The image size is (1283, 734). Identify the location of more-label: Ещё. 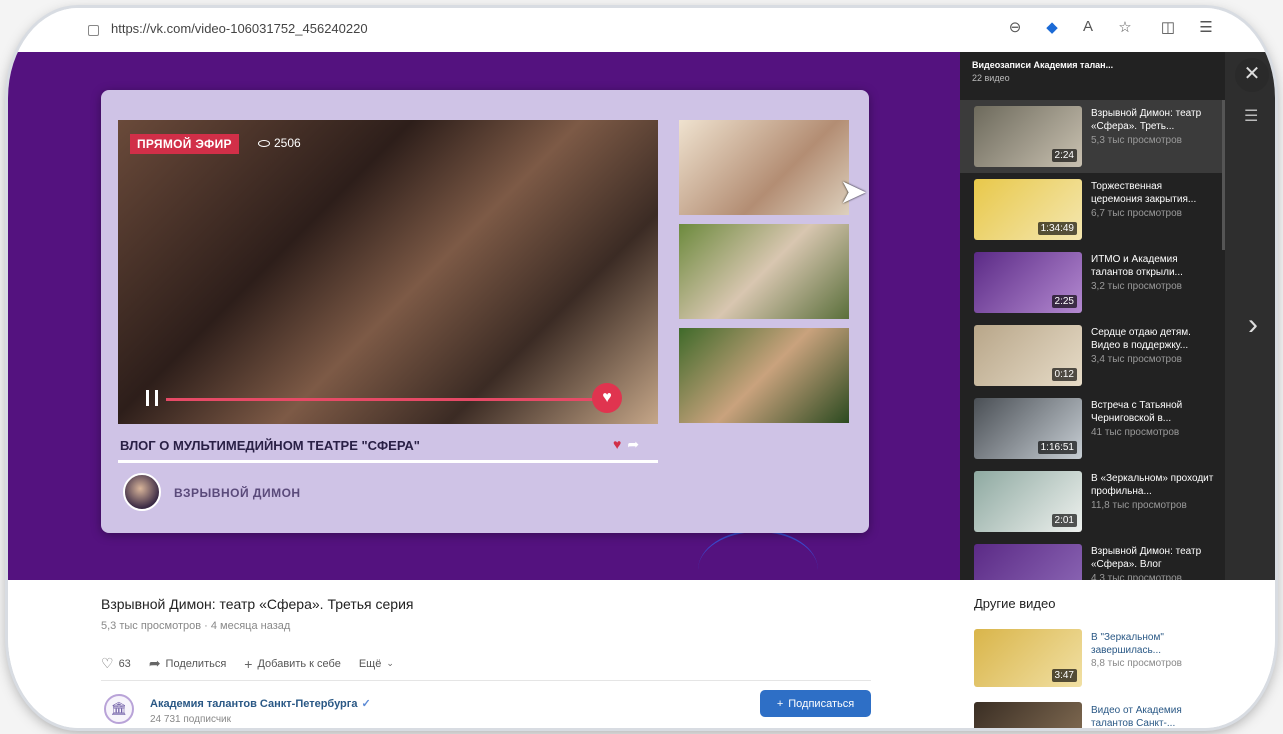
(370, 663).